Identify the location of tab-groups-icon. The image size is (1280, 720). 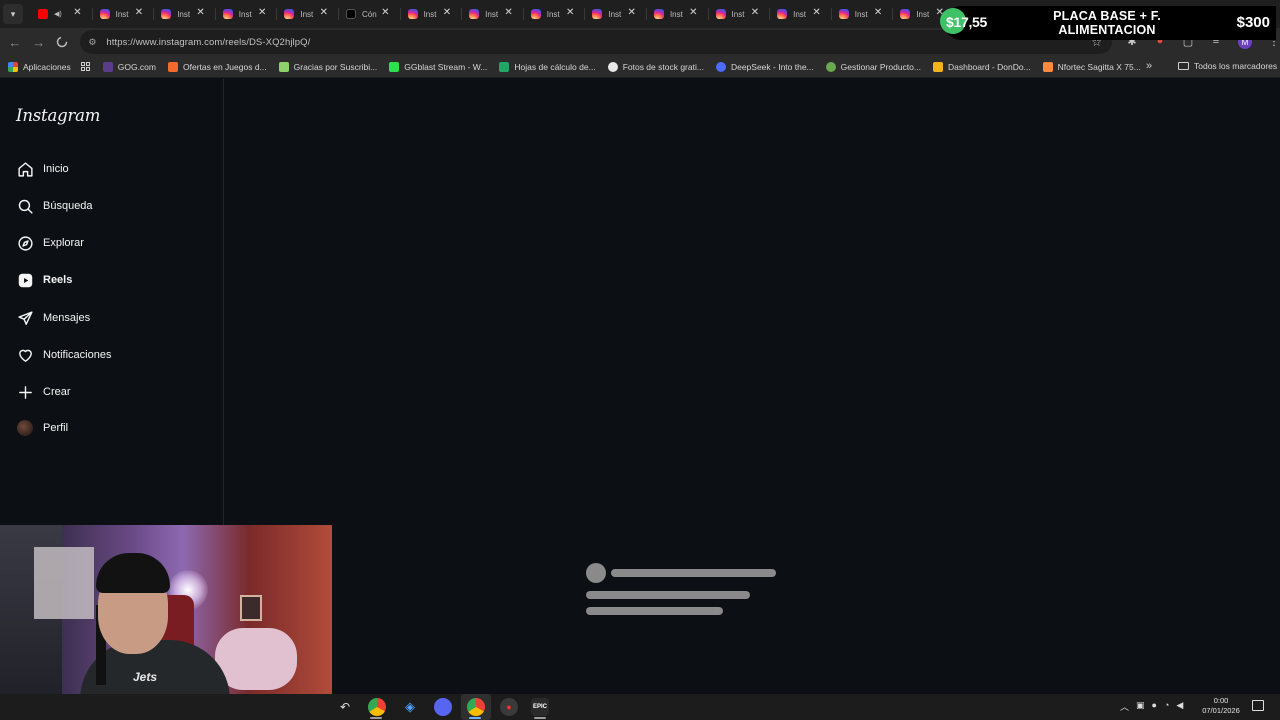
(85, 66).